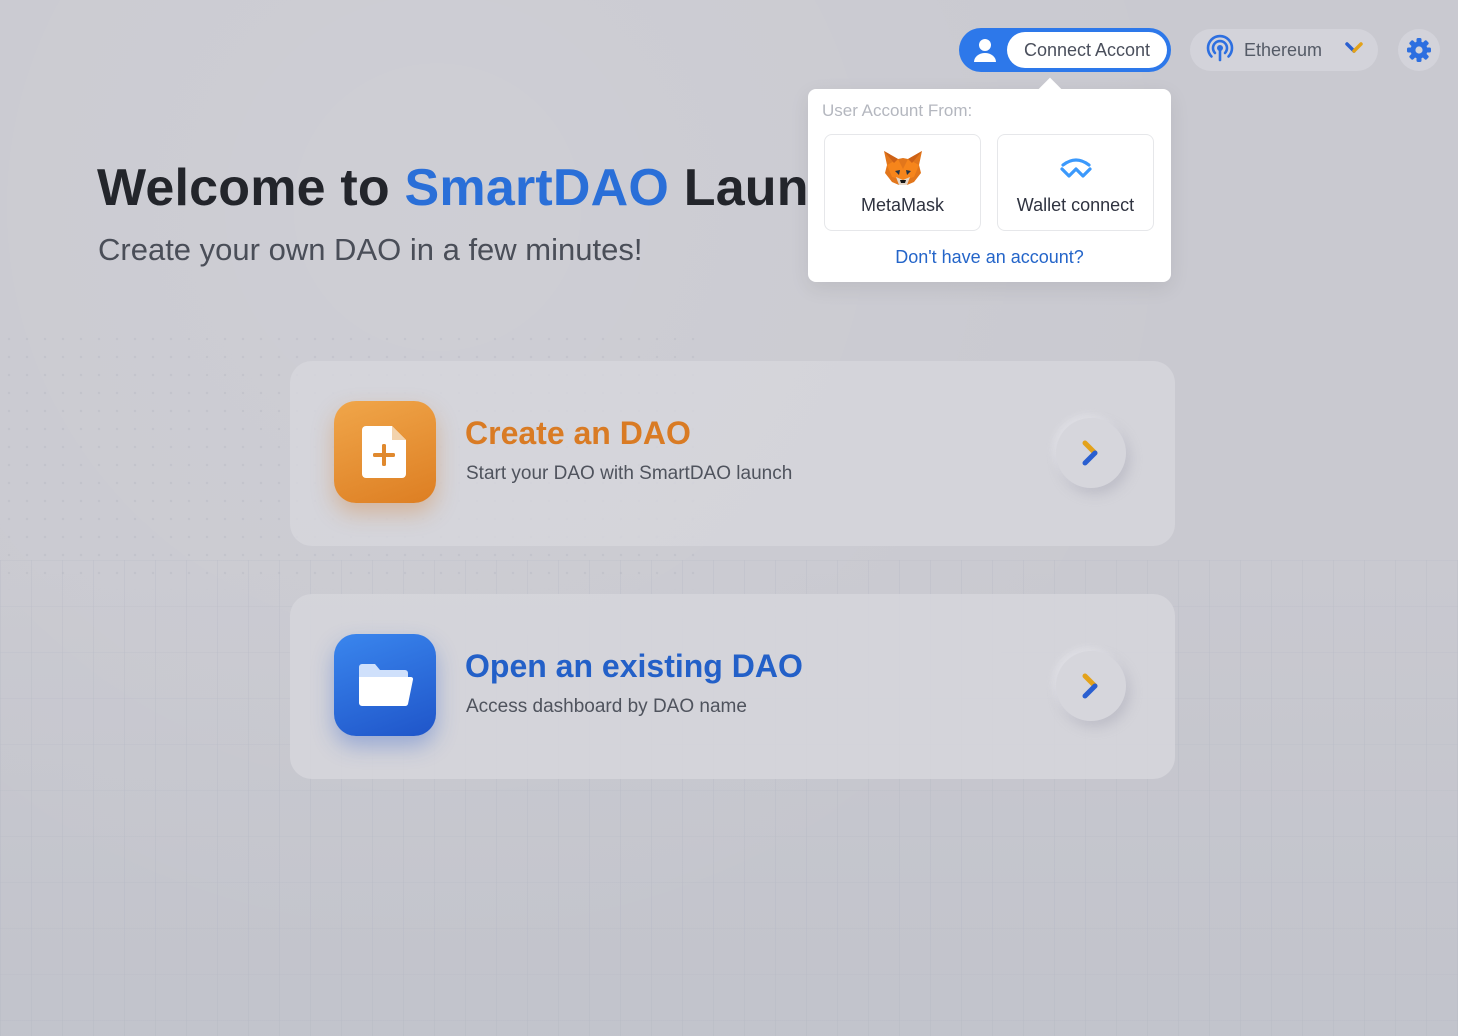 The height and width of the screenshot is (1036, 1458). What do you see at coordinates (370, 249) in the screenshot?
I see `page-subtitle: Create your own DAO in a few minutes!` at bounding box center [370, 249].